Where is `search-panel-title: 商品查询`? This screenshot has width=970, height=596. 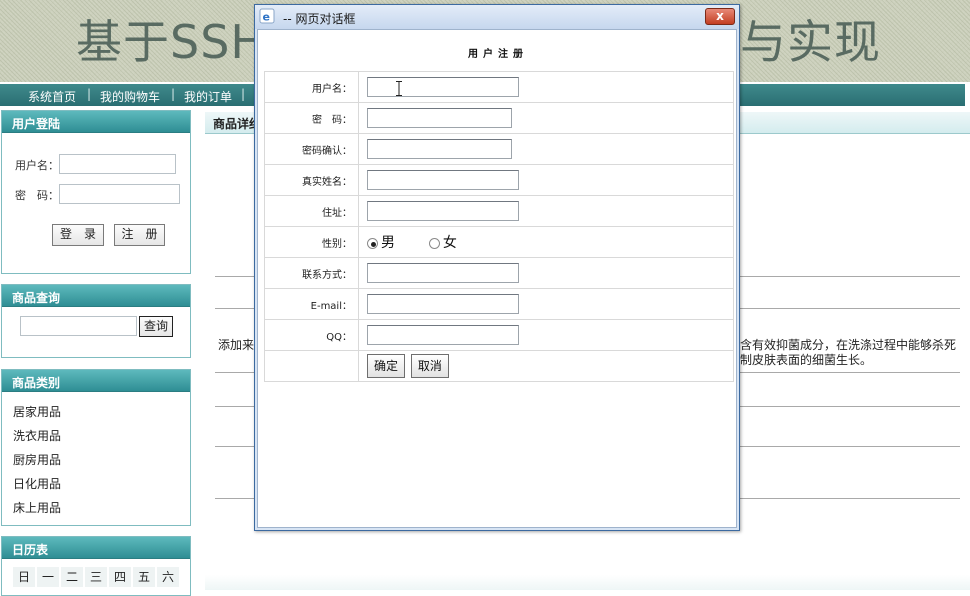 search-panel-title: 商品查询 is located at coordinates (96, 296).